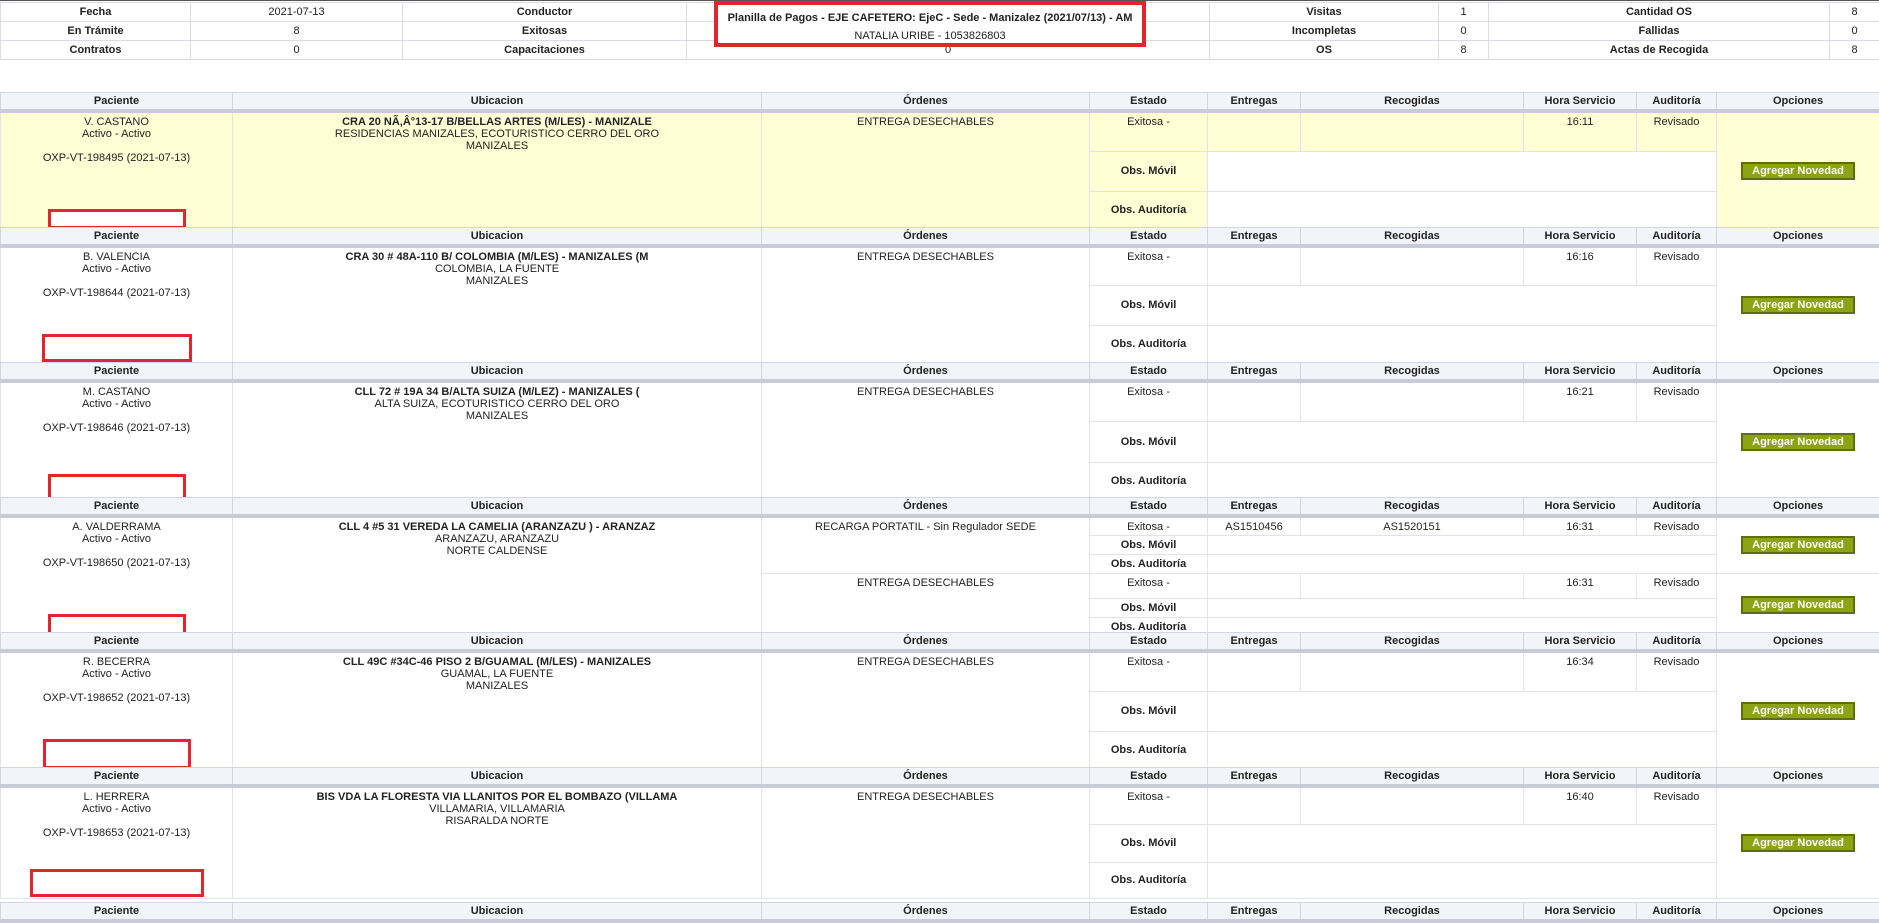 The height and width of the screenshot is (923, 1879). I want to click on summary-value: 2021-07-13, so click(297, 12).